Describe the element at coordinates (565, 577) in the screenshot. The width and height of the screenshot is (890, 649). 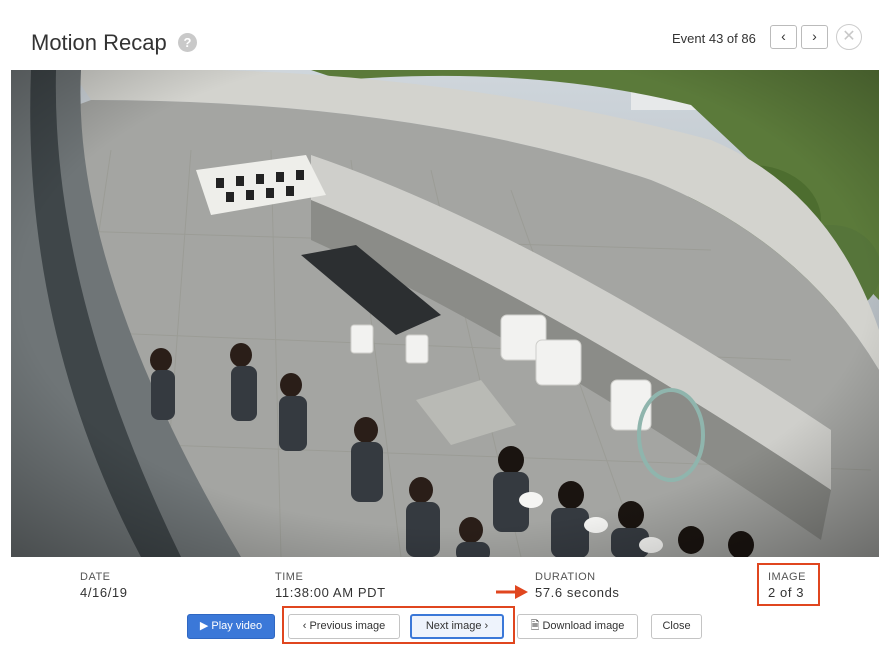
I see `duration-label: DURATION` at that location.